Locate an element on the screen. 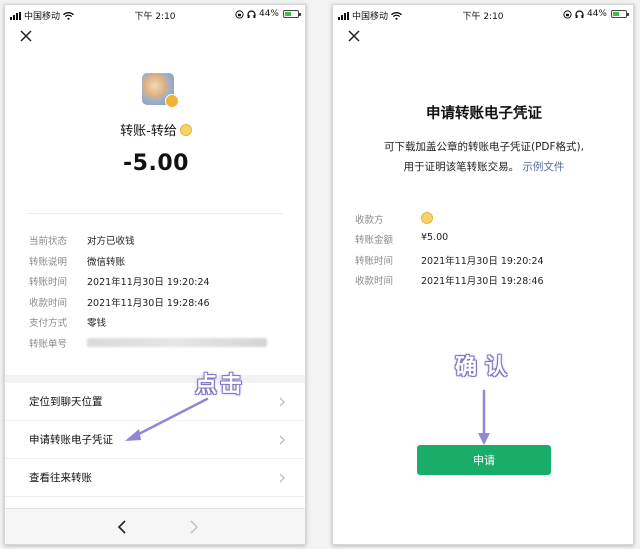 The image size is (640, 549). transfer-amount: -5.00 is located at coordinates (156, 163).